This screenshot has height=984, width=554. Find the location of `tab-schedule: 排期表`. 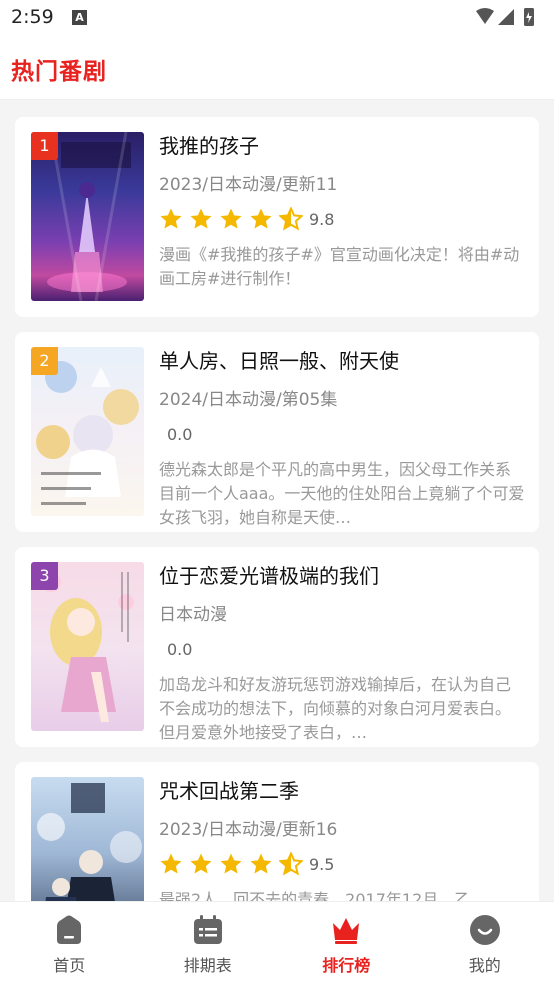

tab-schedule: 排期表 is located at coordinates (208, 943).